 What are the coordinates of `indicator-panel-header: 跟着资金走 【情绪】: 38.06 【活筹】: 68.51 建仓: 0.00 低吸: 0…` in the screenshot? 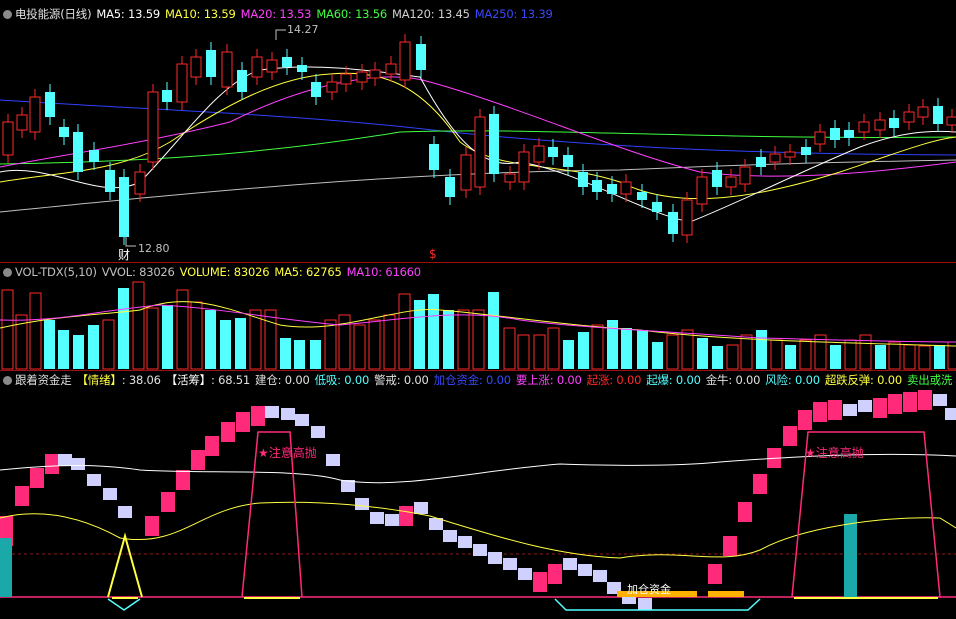 It's located at (478, 380).